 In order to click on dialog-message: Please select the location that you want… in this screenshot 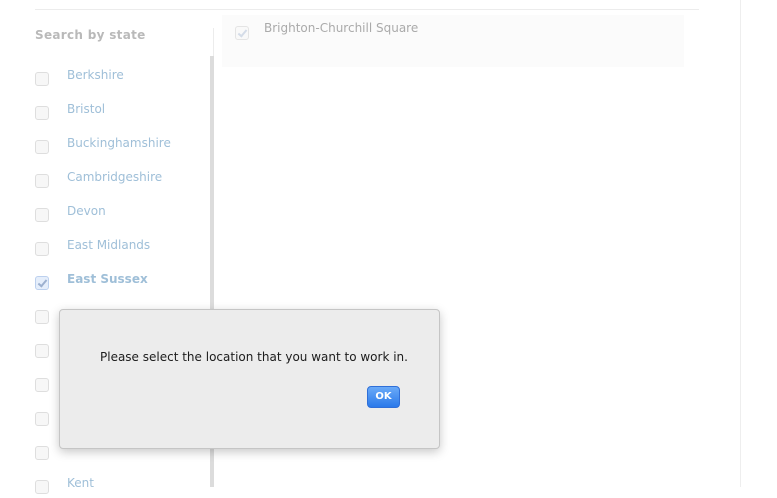, I will do `click(254, 357)`.